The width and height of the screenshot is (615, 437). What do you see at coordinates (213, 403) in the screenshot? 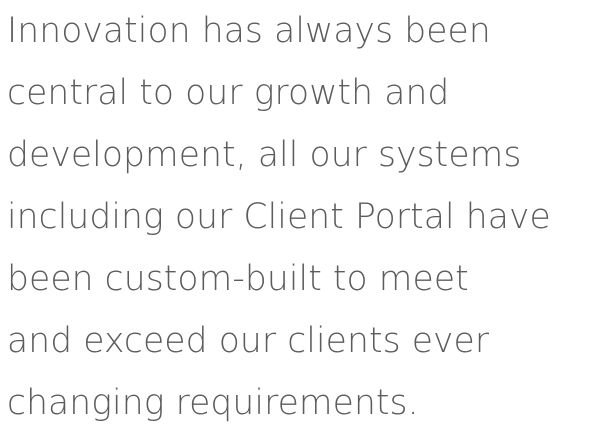
I see `paragraph-line: changing requirements.` at bounding box center [213, 403].